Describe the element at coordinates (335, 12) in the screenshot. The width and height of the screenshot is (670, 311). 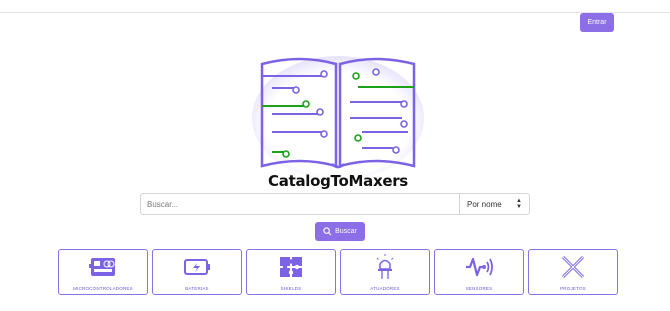
I see `header-divider` at that location.